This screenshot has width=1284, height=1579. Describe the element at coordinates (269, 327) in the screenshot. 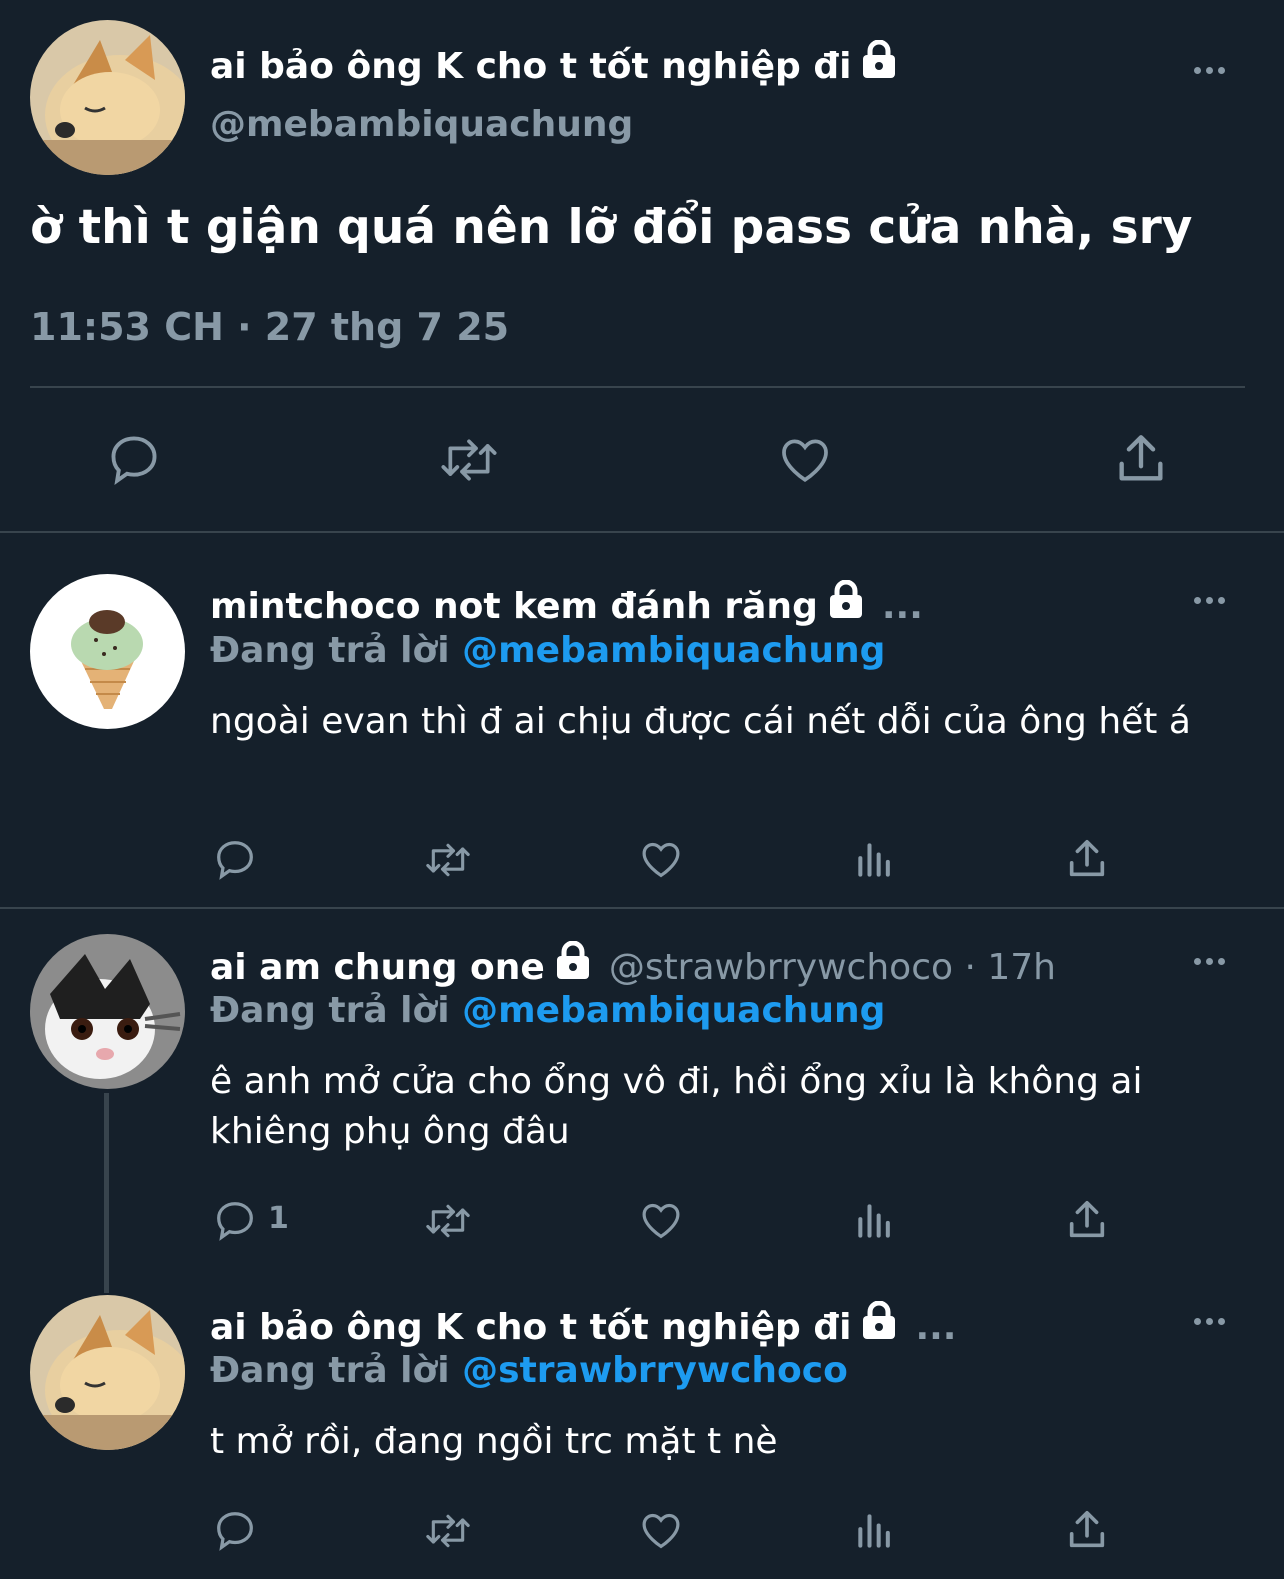

I see `timestamp: 11:53 CH · 27 thg 7 25` at that location.